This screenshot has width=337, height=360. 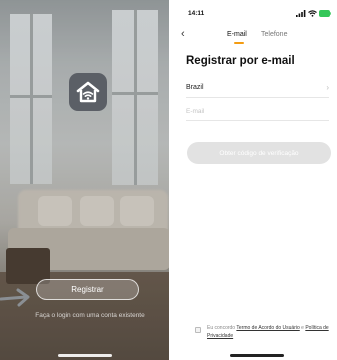 What do you see at coordinates (301, 13) in the screenshot?
I see `signal-icon` at bounding box center [301, 13].